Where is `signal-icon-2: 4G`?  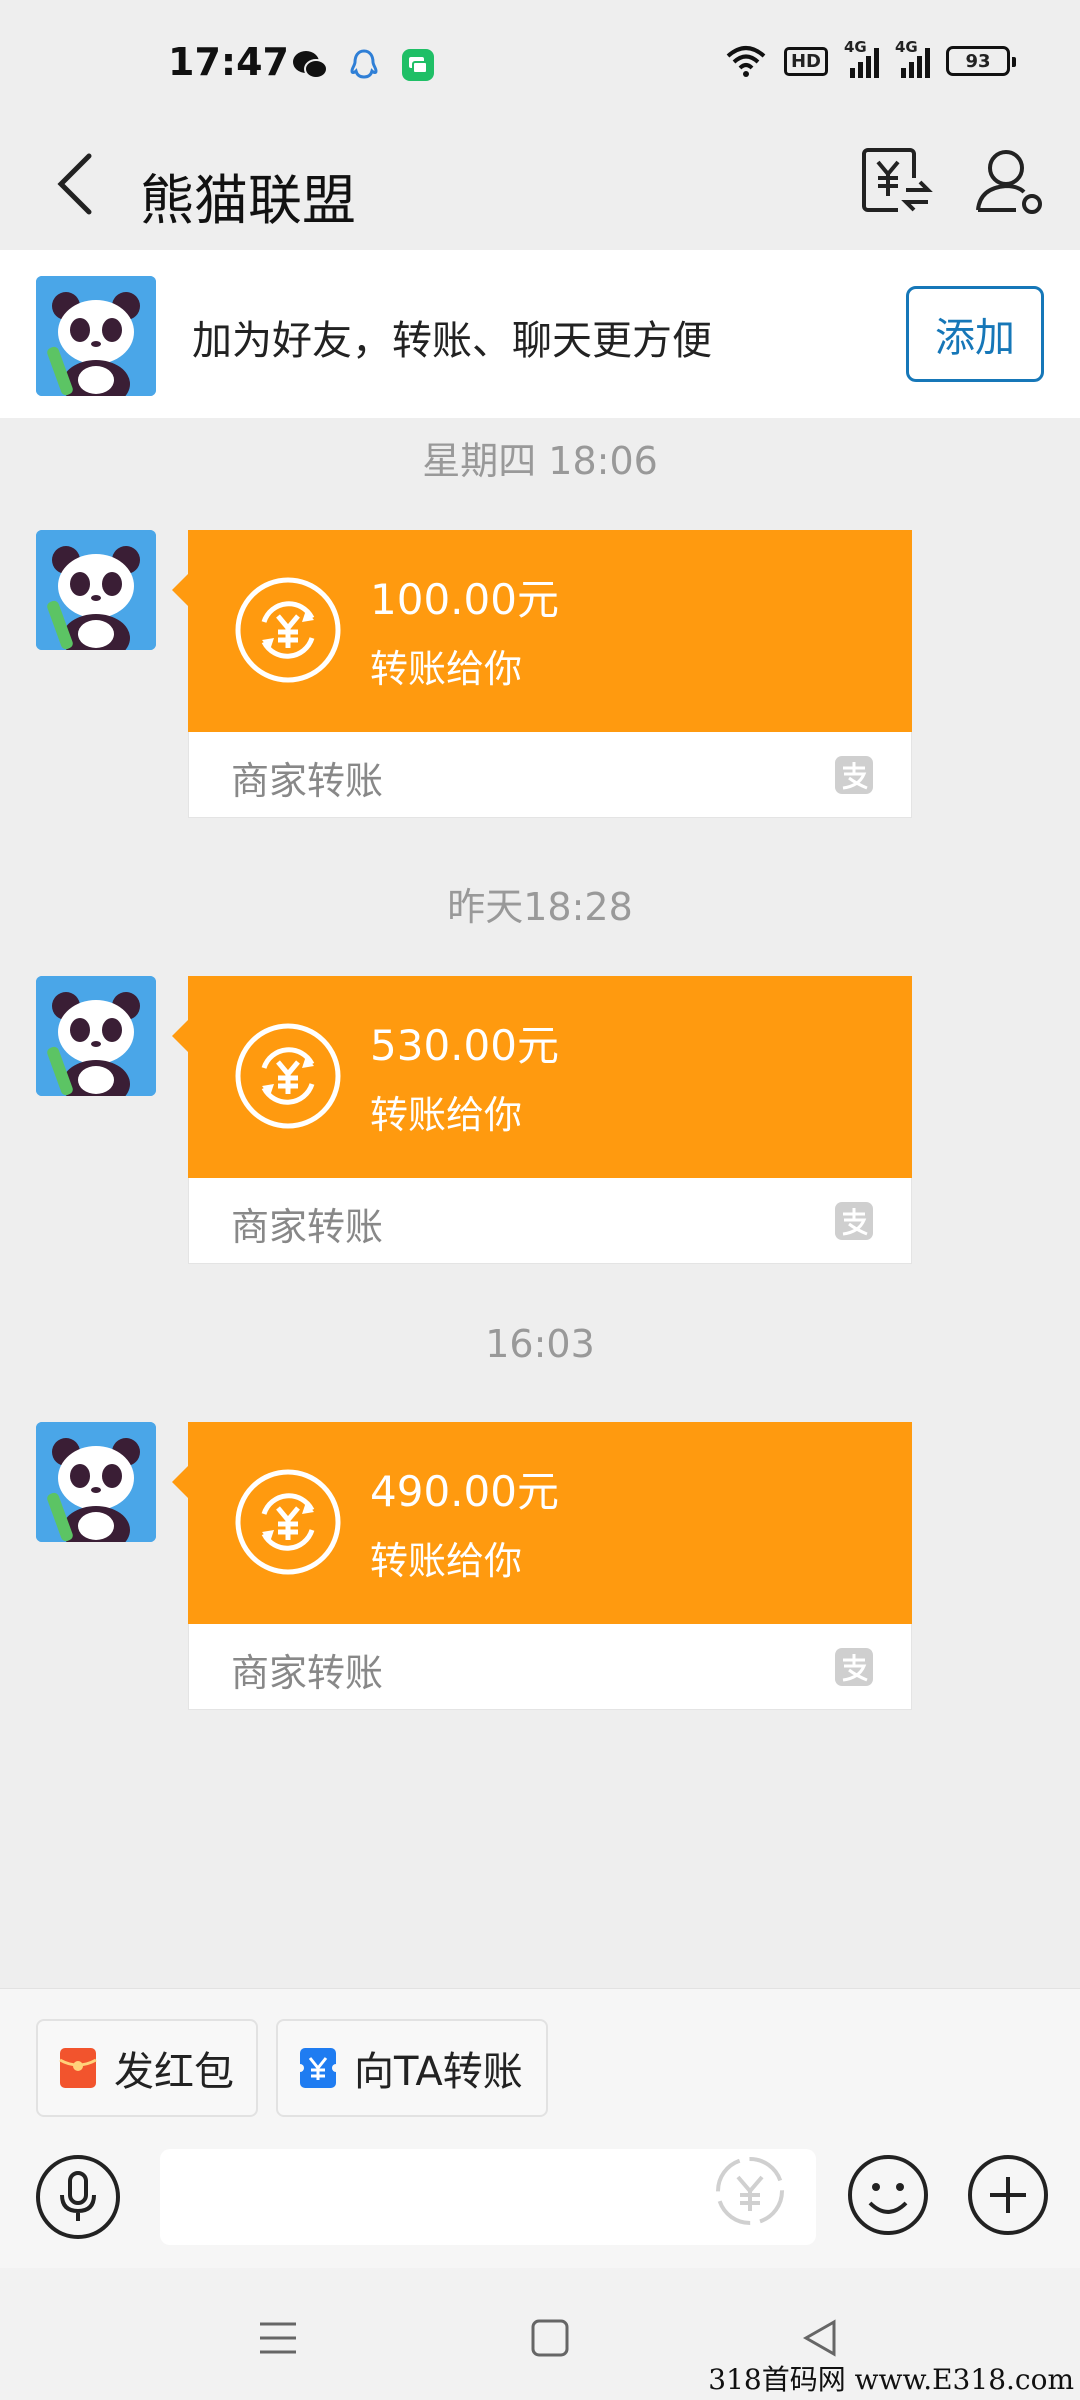
signal-icon-2: 4G is located at coordinates (912, 58).